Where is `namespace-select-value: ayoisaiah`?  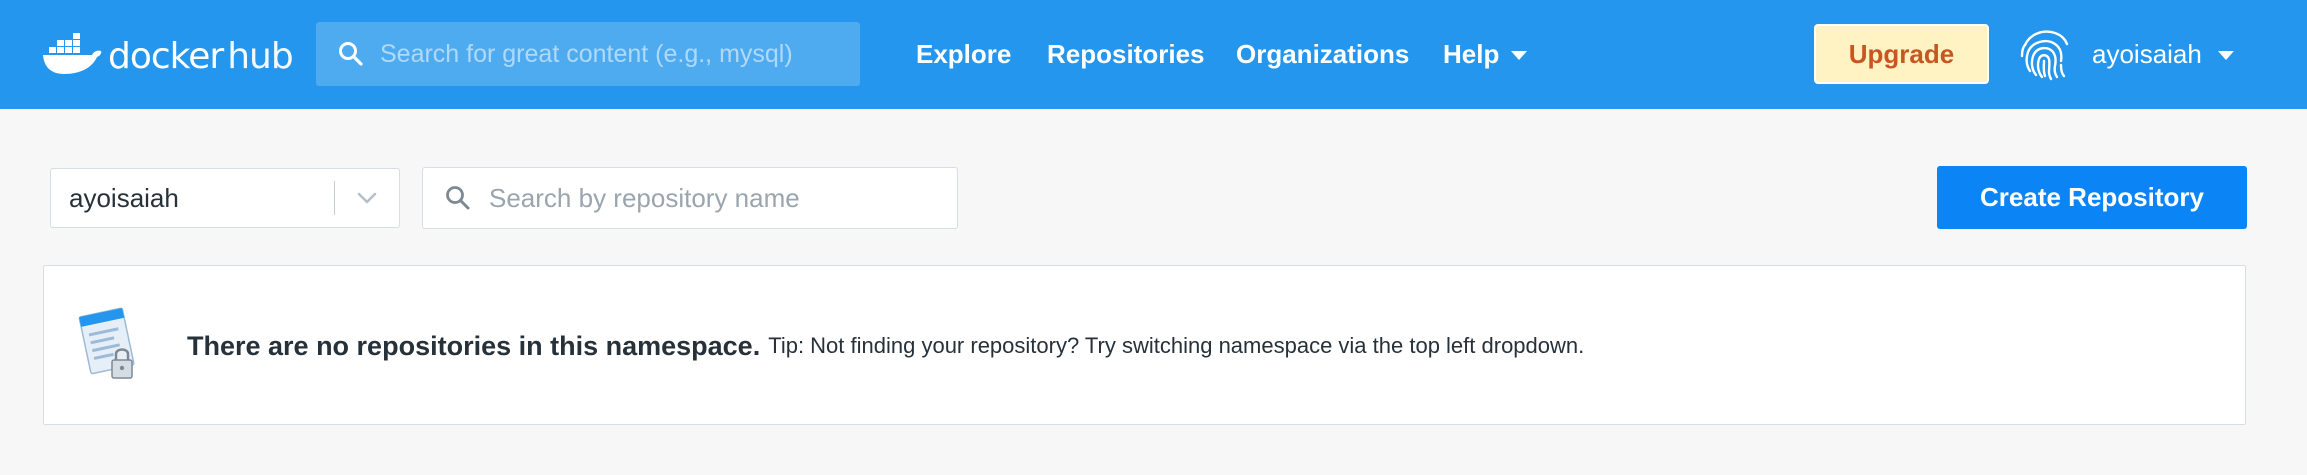
namespace-select-value: ayoisaiah is located at coordinates (124, 197).